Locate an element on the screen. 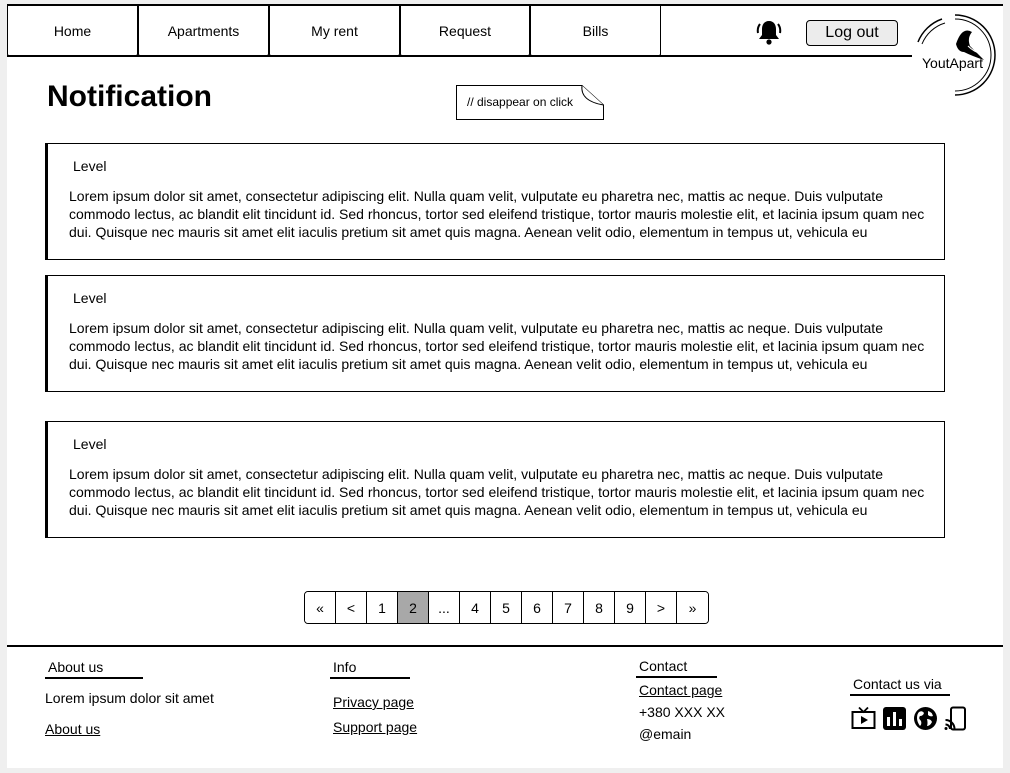  page-button: 7 is located at coordinates (568, 607).